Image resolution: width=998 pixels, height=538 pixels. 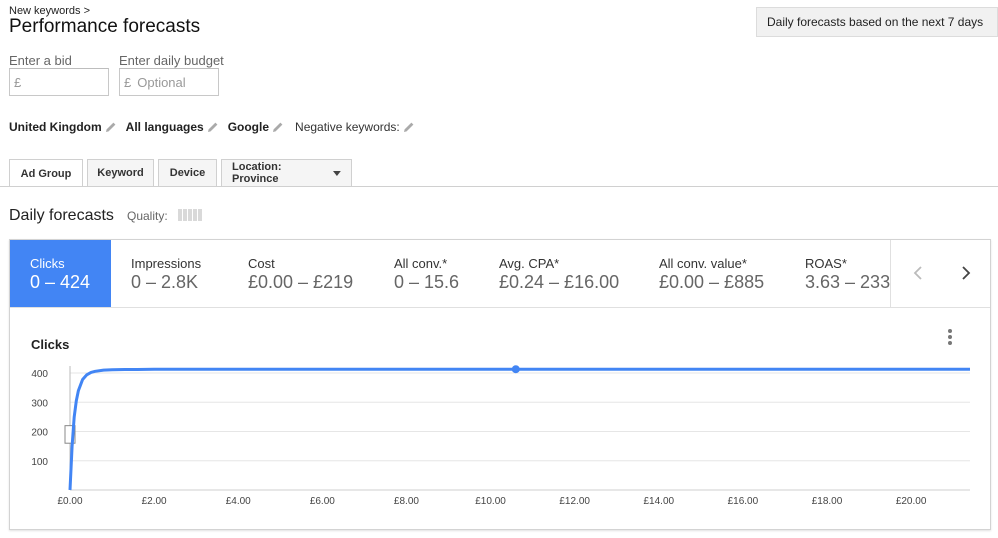 What do you see at coordinates (286, 172) in the screenshot?
I see `tab-location-province: Location: Province` at bounding box center [286, 172].